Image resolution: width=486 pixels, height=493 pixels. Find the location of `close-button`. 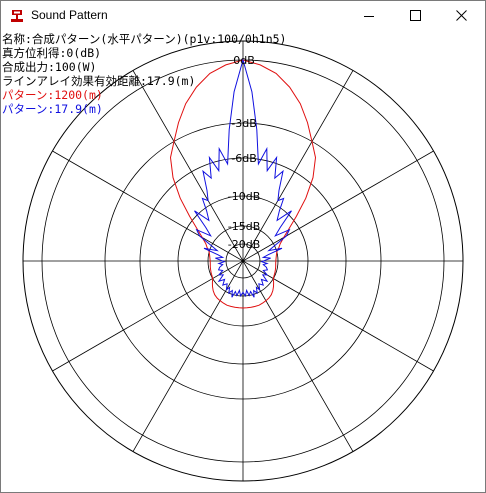

close-button is located at coordinates (462, 16).